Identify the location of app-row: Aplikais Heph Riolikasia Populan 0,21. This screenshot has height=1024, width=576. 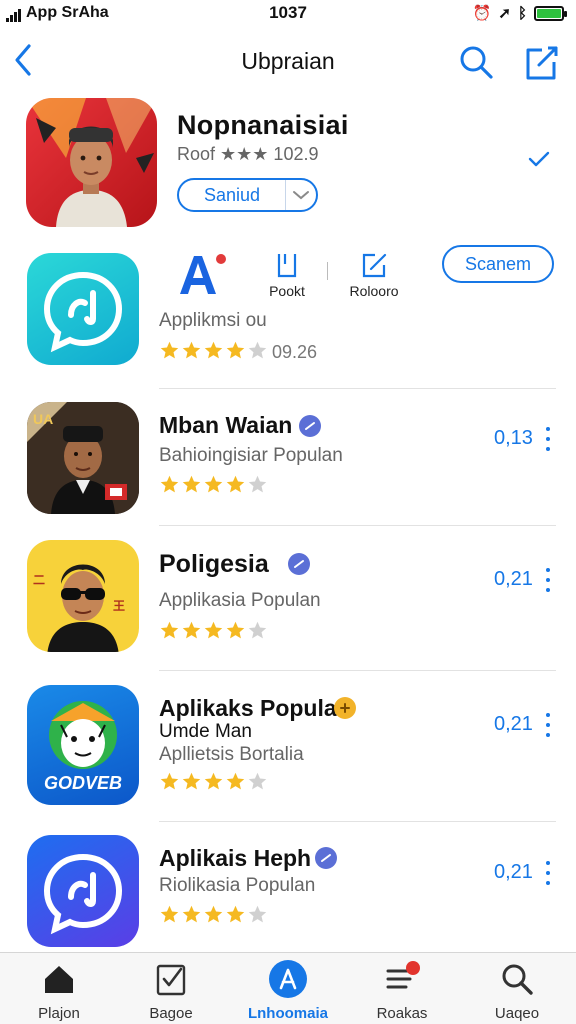
(288, 892).